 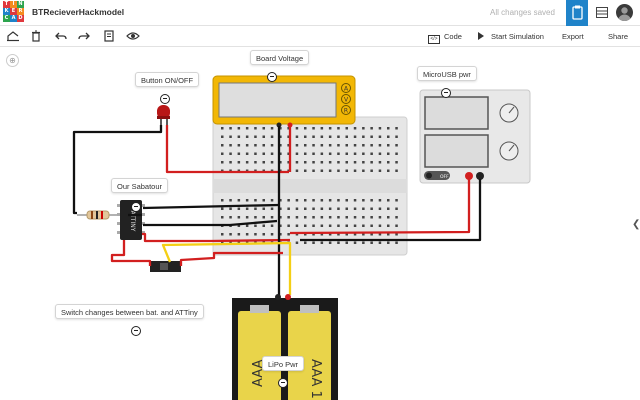 What do you see at coordinates (136, 207) in the screenshot?
I see `note-pin-icon` at bounding box center [136, 207].